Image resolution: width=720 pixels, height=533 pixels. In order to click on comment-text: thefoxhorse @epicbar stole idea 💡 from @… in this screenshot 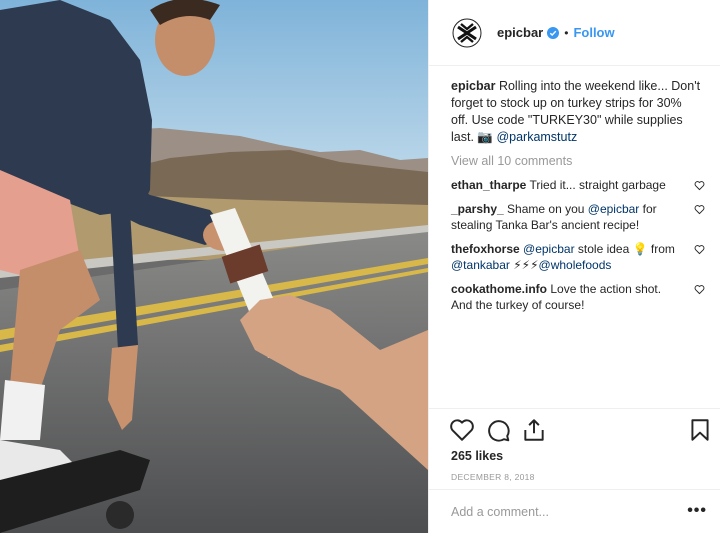, I will do `click(565, 257)`.